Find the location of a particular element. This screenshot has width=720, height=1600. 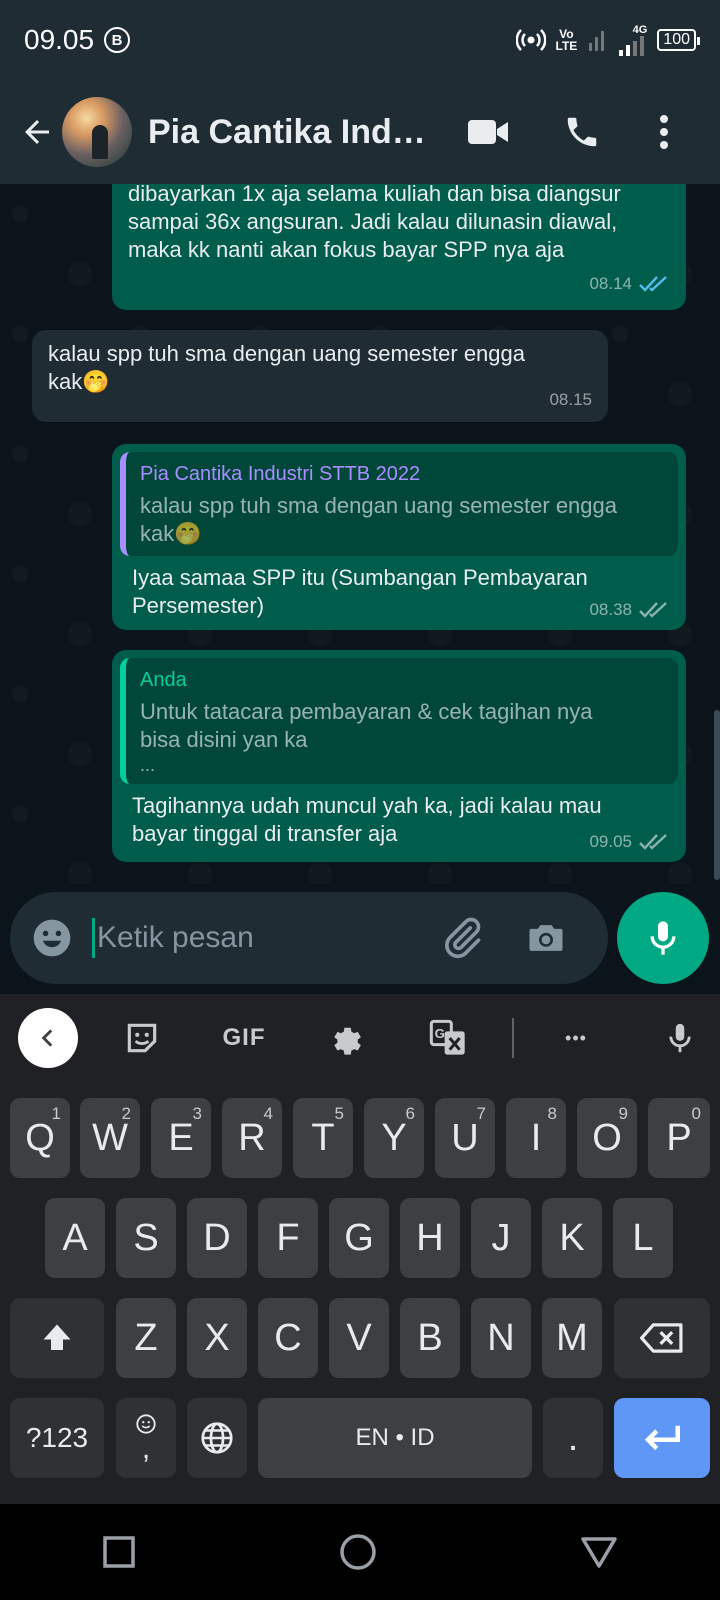

microphone-icon is located at coordinates (663, 938).